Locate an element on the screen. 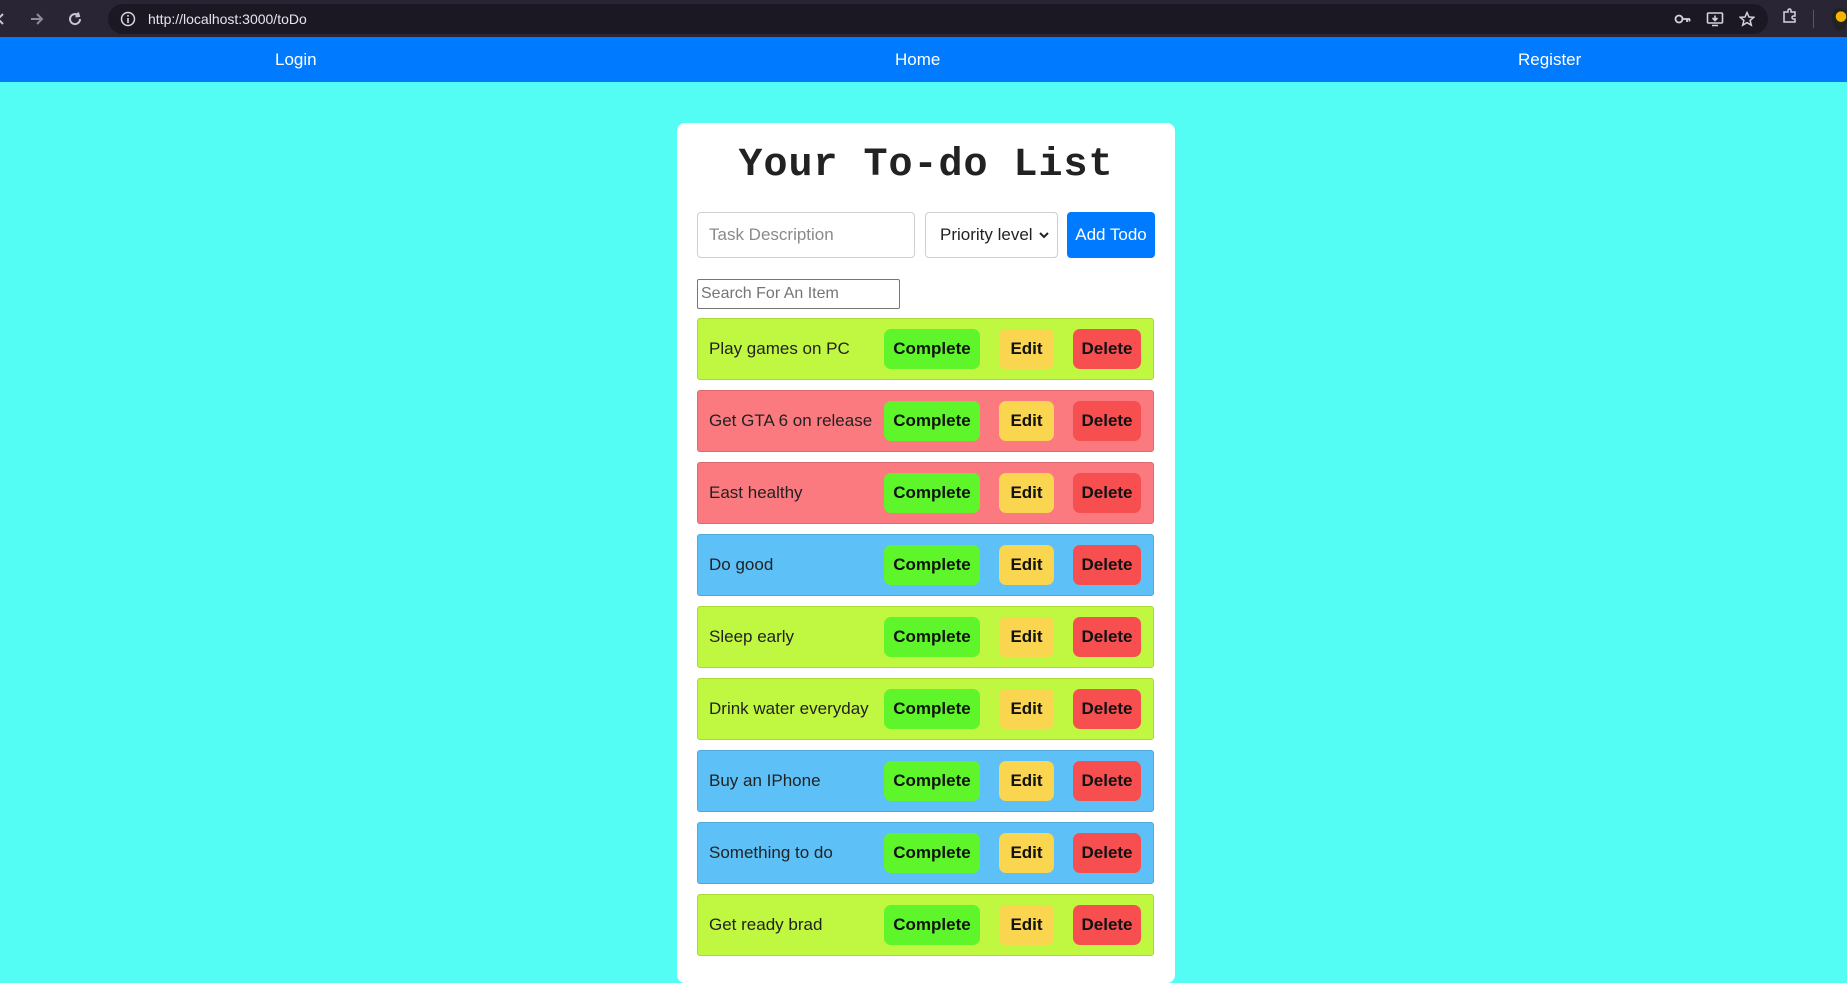 This screenshot has width=1847, height=983. key-icon is located at coordinates (1683, 19).